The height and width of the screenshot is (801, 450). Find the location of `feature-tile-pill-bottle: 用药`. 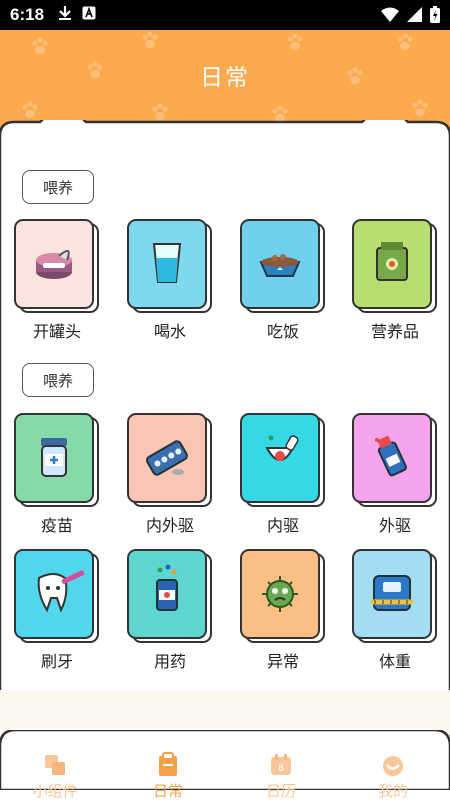

feature-tile-pill-bottle: 用药 is located at coordinates (173, 613).